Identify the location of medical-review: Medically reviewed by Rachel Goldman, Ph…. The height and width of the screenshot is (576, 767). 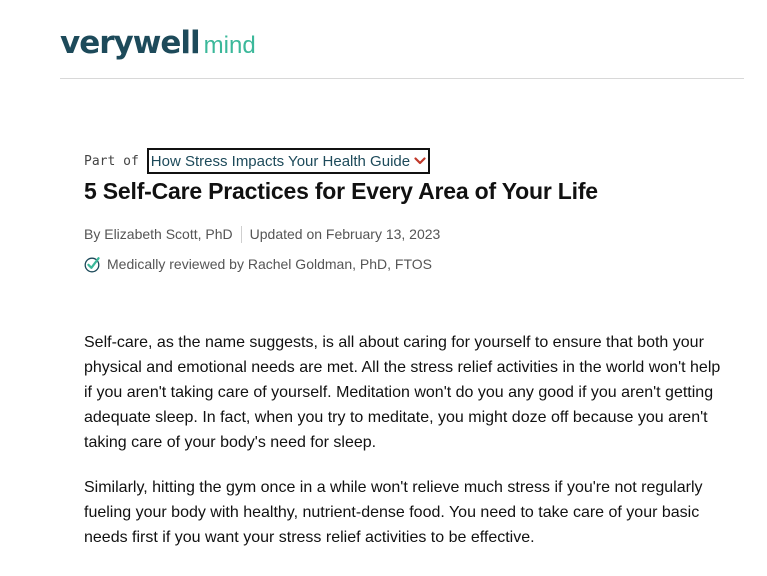
(258, 264).